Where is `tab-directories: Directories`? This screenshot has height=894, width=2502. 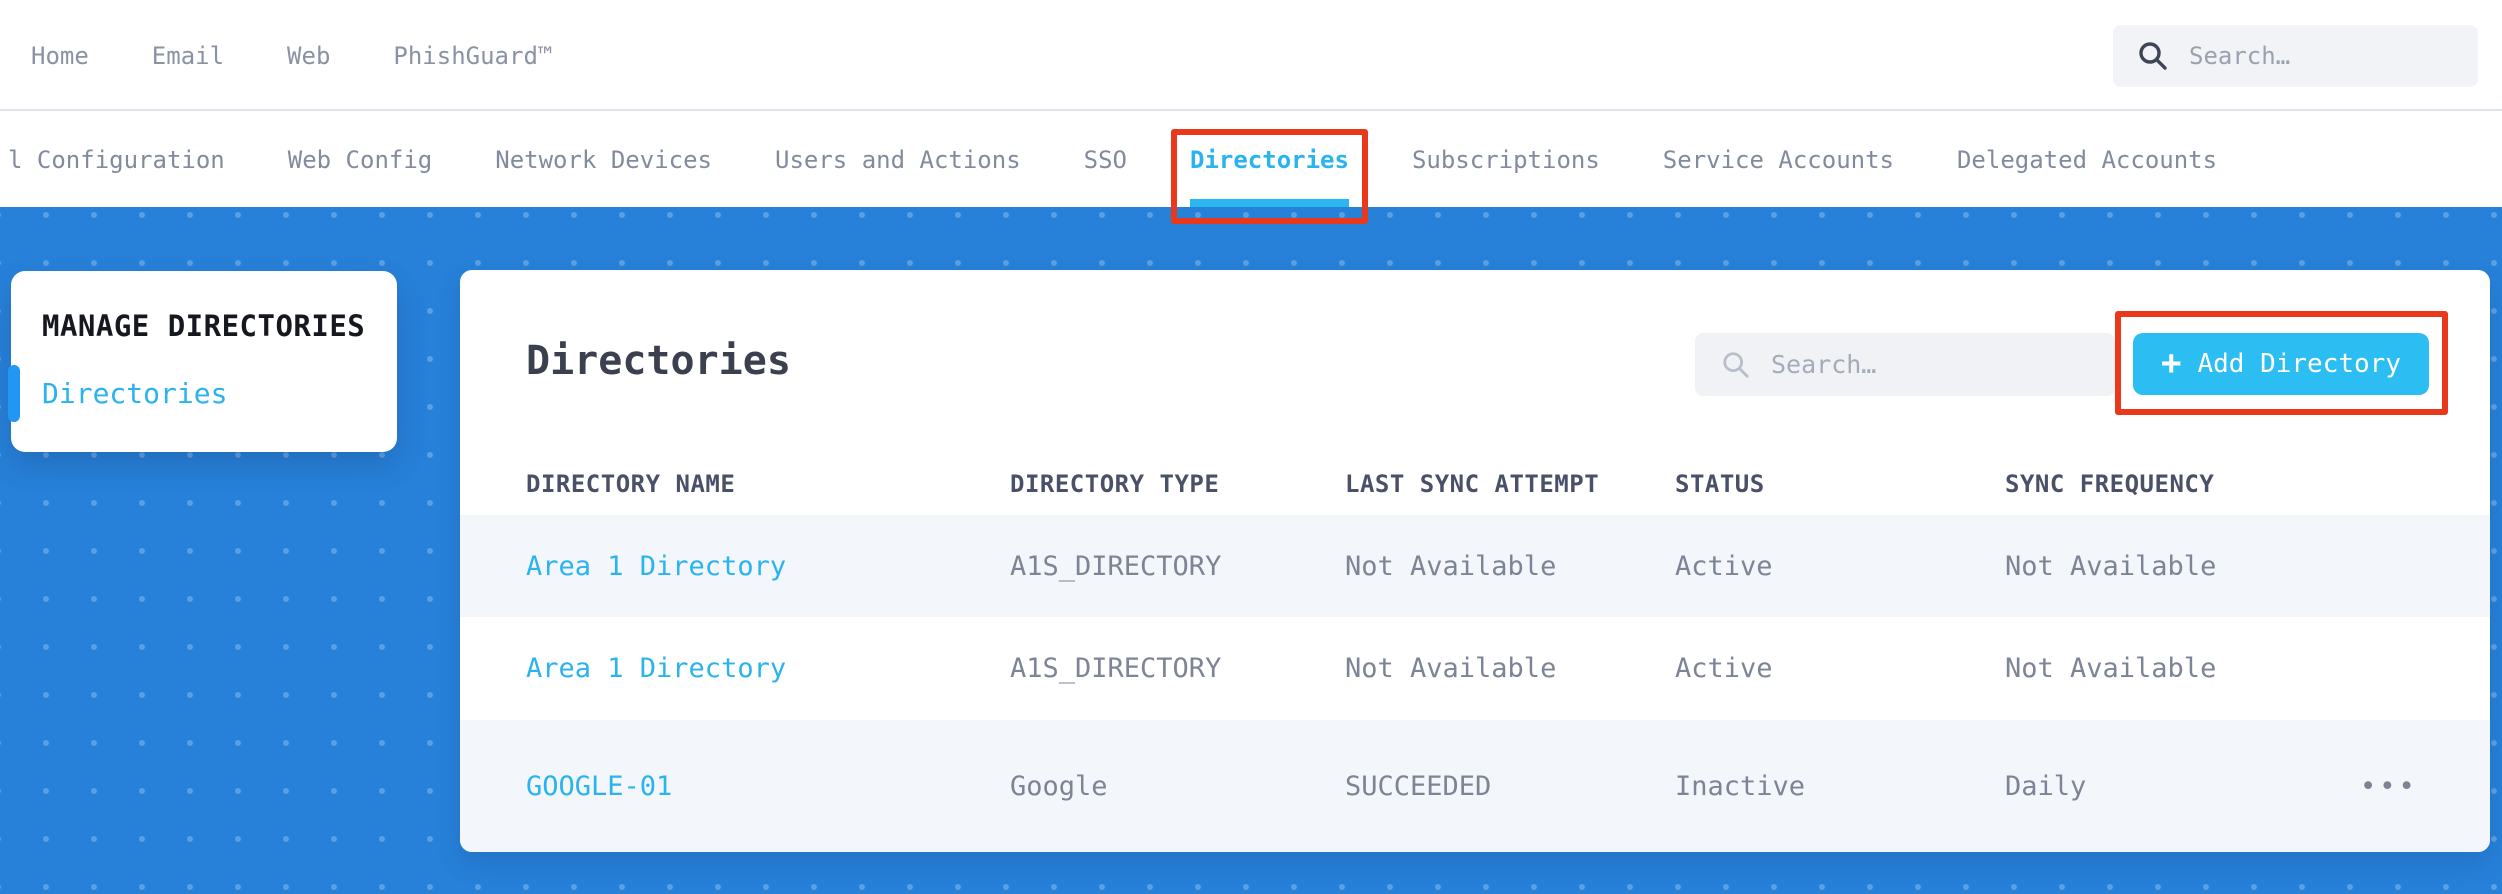 tab-directories: Directories is located at coordinates (1269, 160).